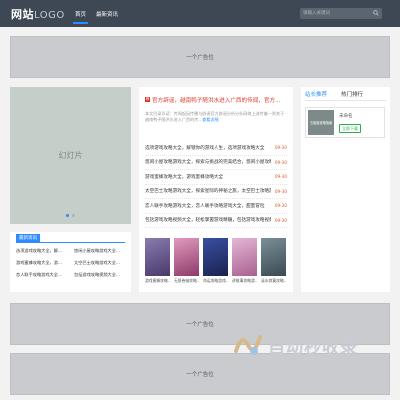  Describe the element at coordinates (22, 14) in the screenshot. I see `logo-main: 网站` at that location.